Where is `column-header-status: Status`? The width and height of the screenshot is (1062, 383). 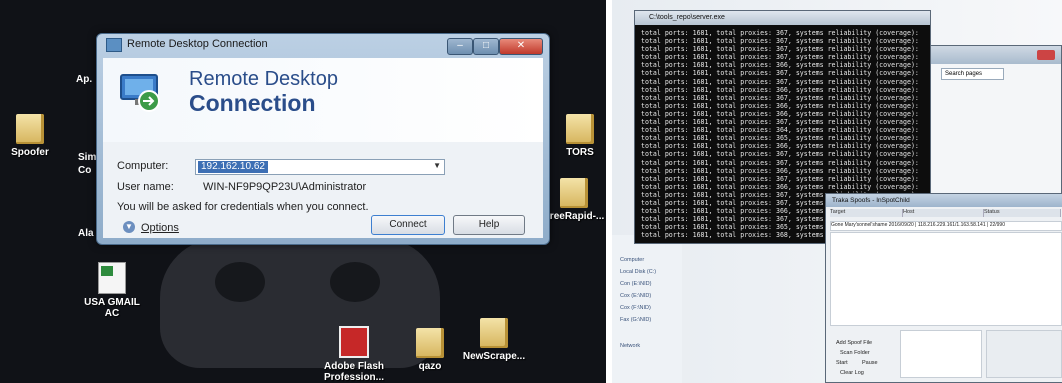
column-header-status: Status is located at coordinates (1022, 213).